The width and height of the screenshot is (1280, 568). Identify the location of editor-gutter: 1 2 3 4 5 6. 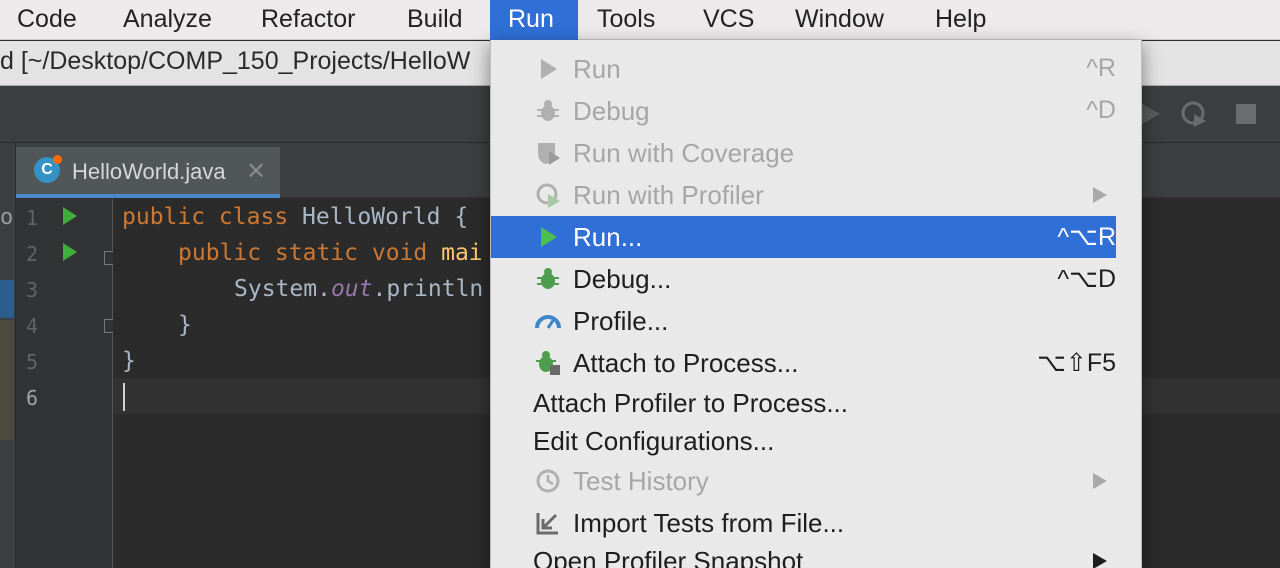
(67, 383).